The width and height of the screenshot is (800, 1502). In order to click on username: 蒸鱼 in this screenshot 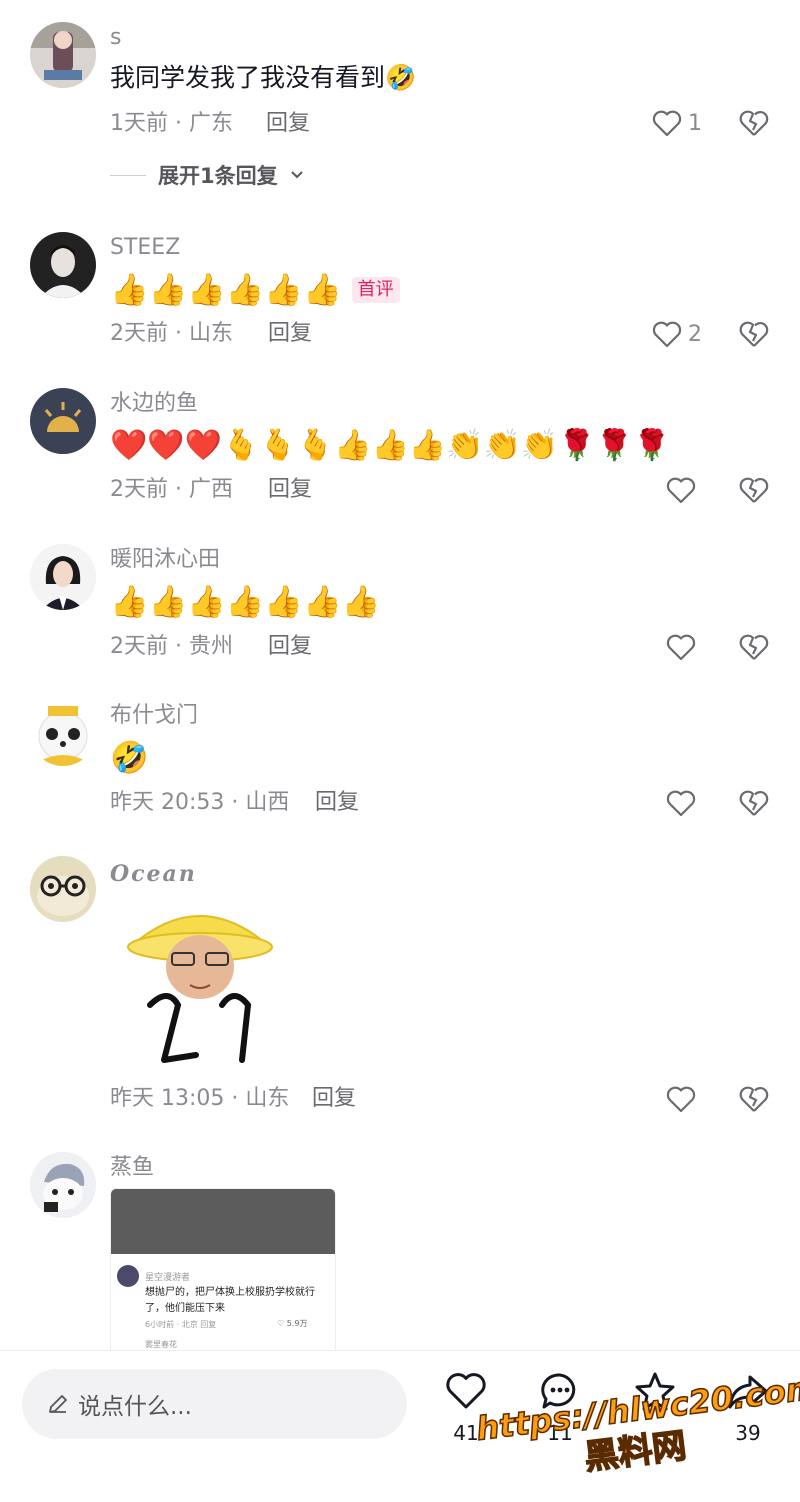, I will do `click(132, 1168)`.